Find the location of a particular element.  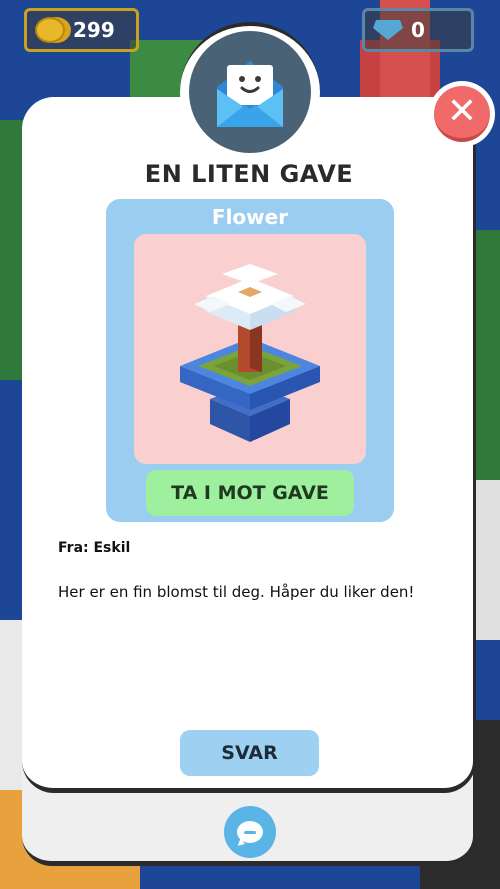

sender-label: Fra: Eskil is located at coordinates (94, 548).